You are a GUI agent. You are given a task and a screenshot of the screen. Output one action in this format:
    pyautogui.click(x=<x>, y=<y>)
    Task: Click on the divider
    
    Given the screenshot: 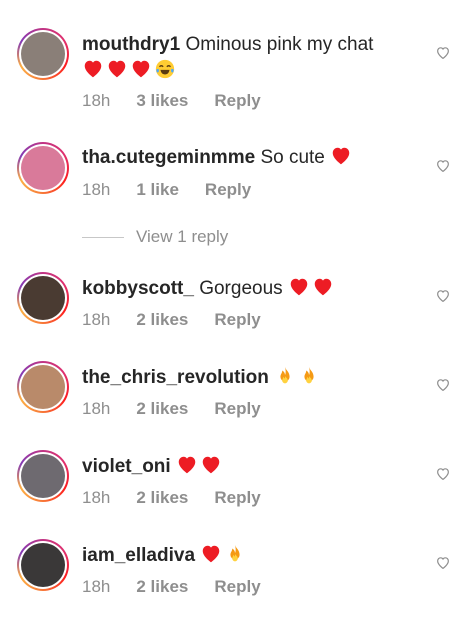 What is the action you would take?
    pyautogui.click(x=103, y=238)
    